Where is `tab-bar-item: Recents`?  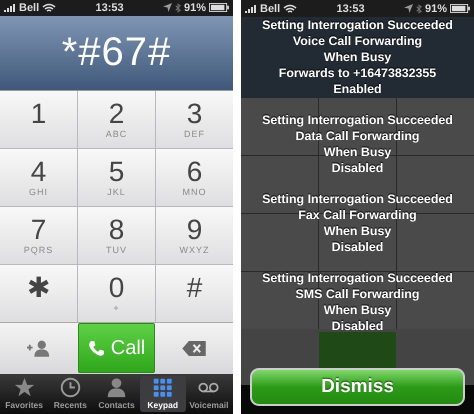
tab-bar-item: Recents is located at coordinates (70, 394).